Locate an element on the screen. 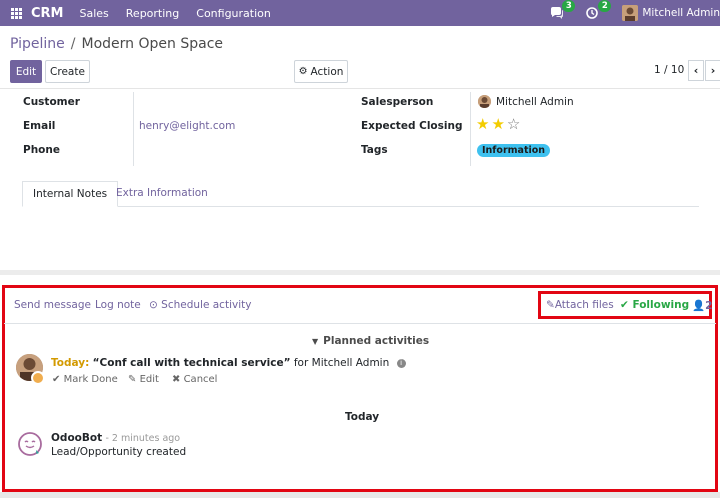 The image size is (720, 498). priority-stars: ★ ★ ☆ is located at coordinates (499, 124).